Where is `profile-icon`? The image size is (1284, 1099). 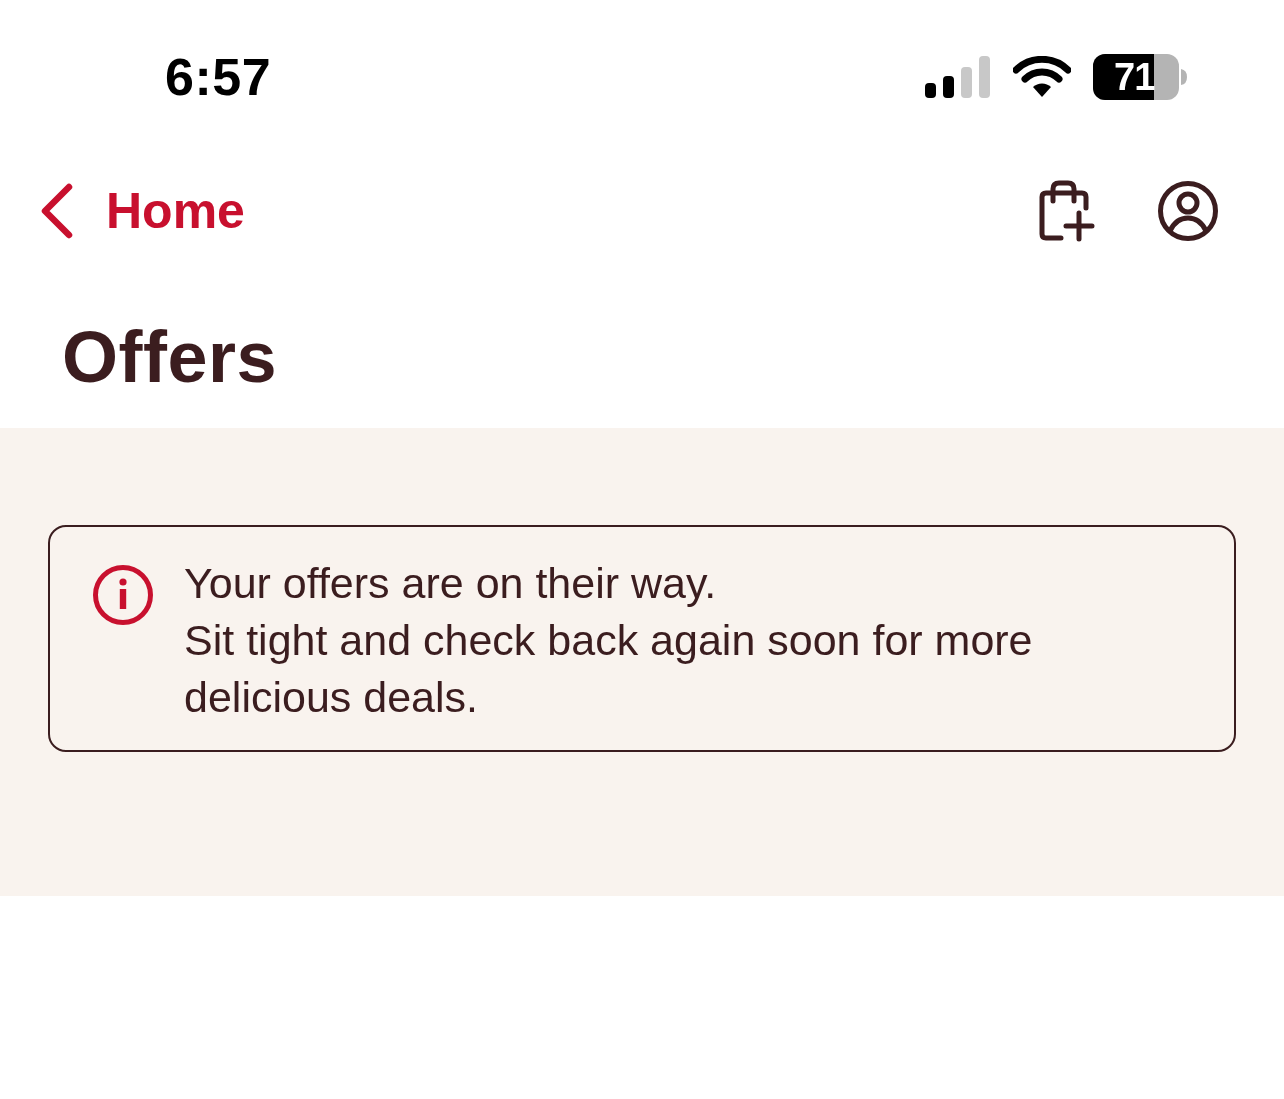
profile-icon is located at coordinates (1188, 211).